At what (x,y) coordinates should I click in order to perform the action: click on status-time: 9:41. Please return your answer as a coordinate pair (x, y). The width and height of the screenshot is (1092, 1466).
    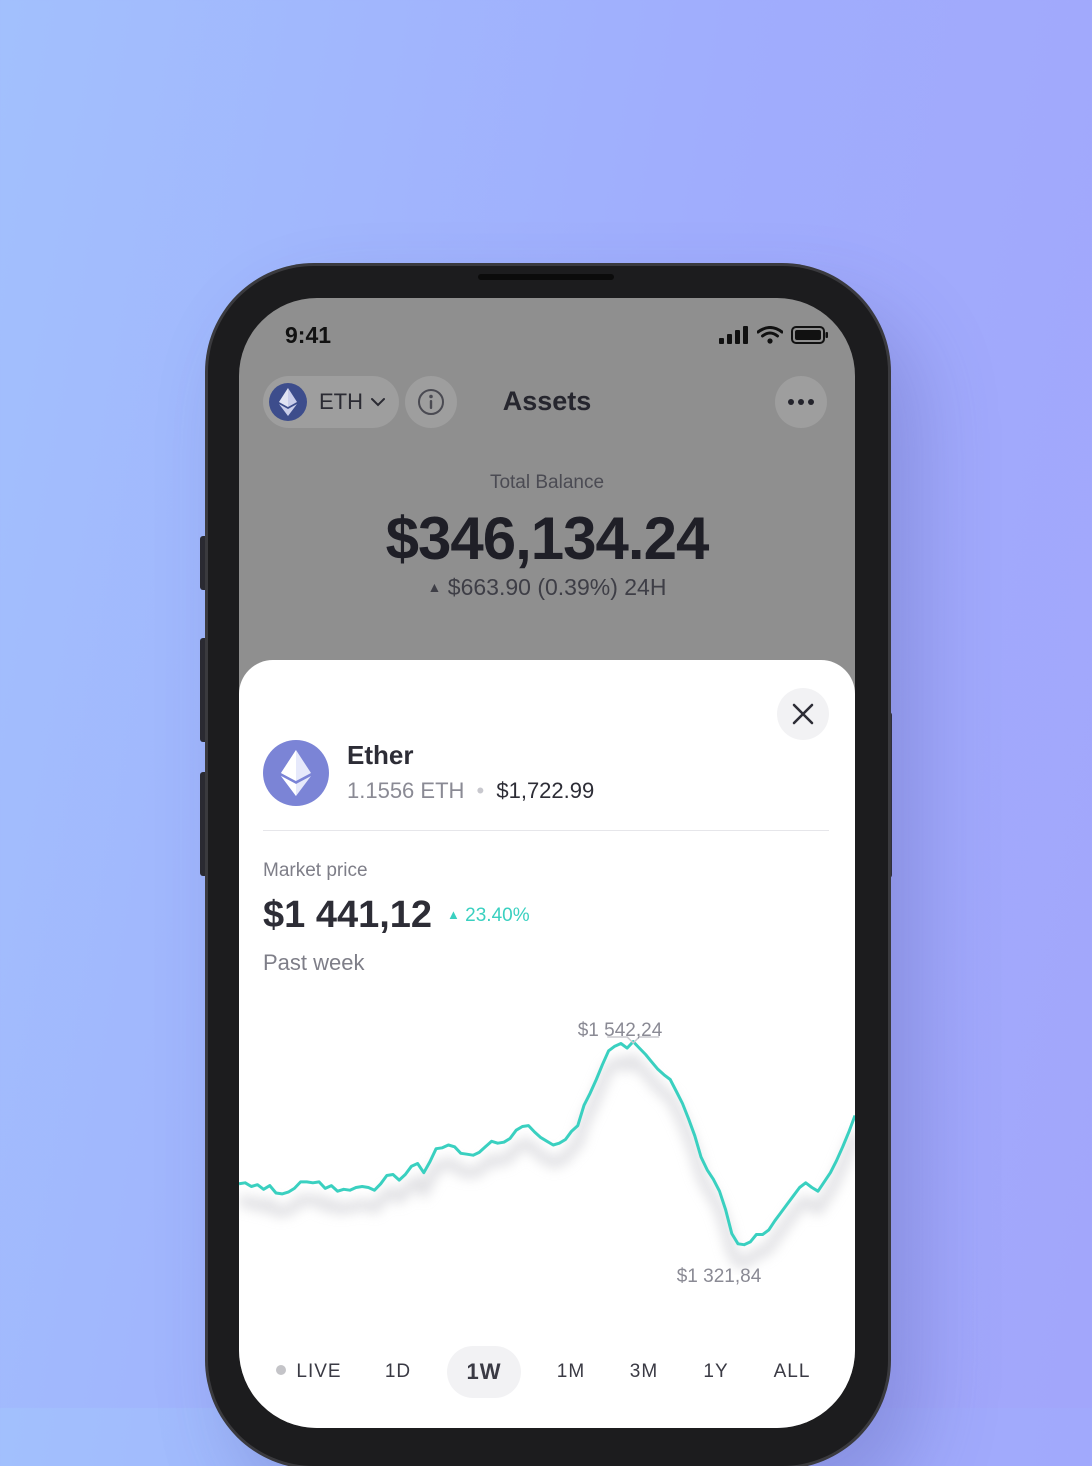
    Looking at the image, I should click on (308, 335).